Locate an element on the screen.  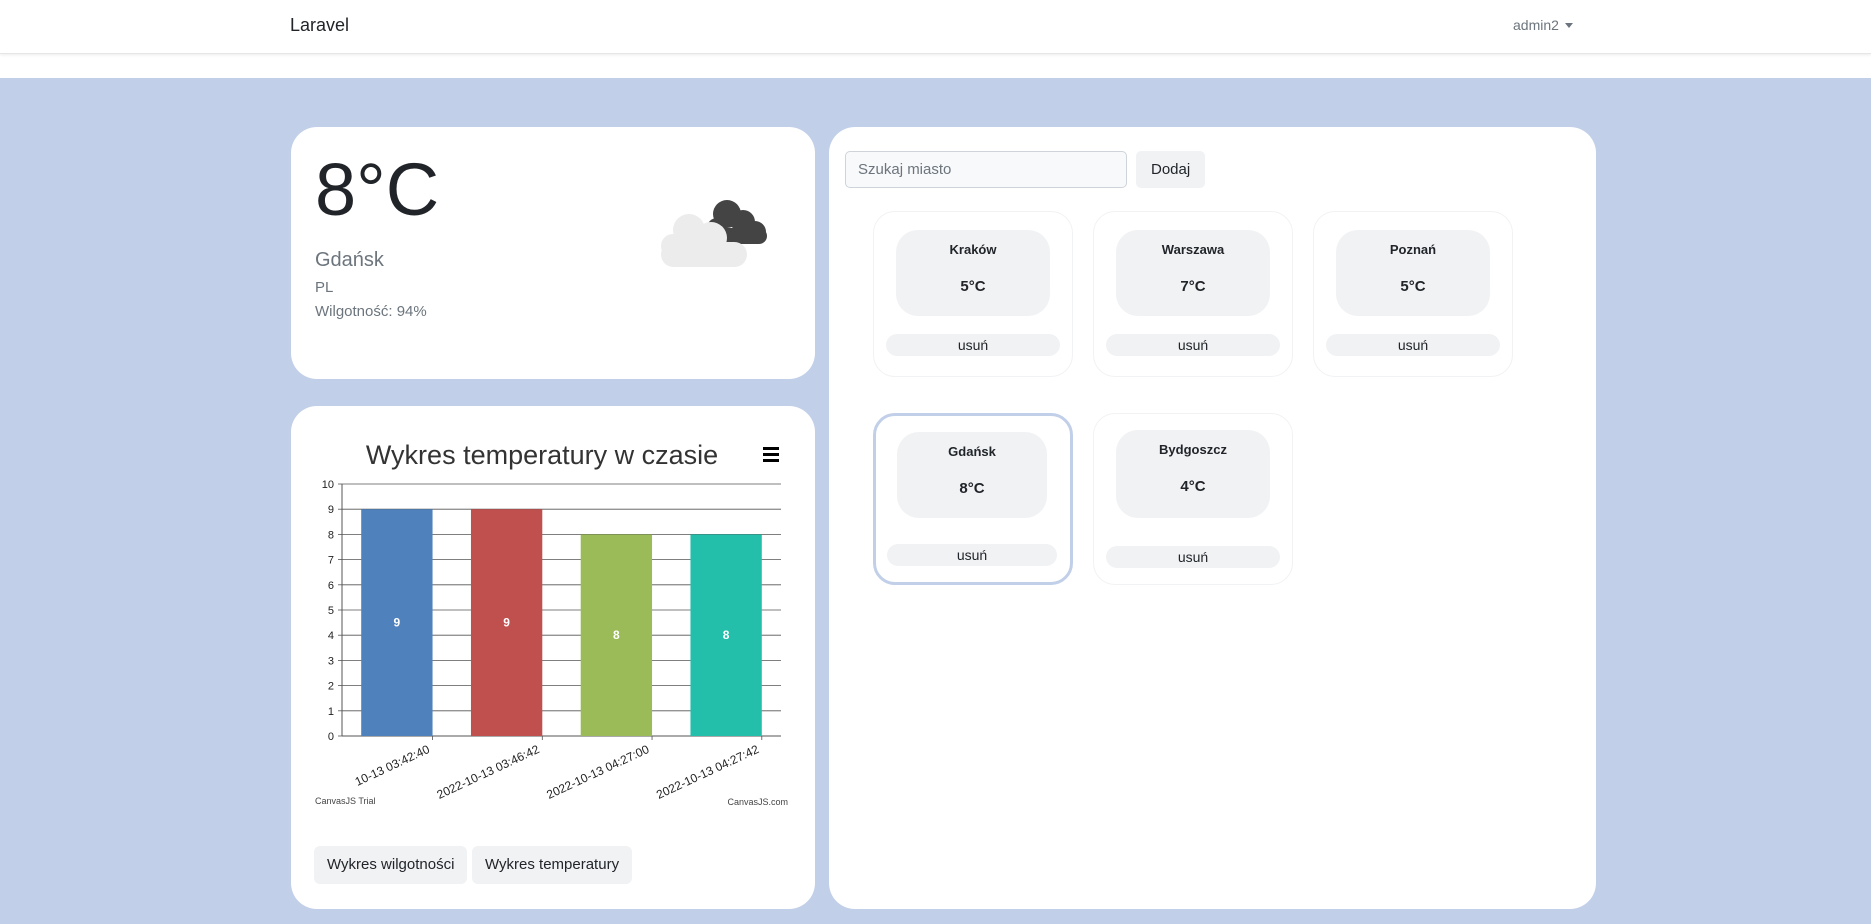
y-tick-label: 2 is located at coordinates (331, 687).